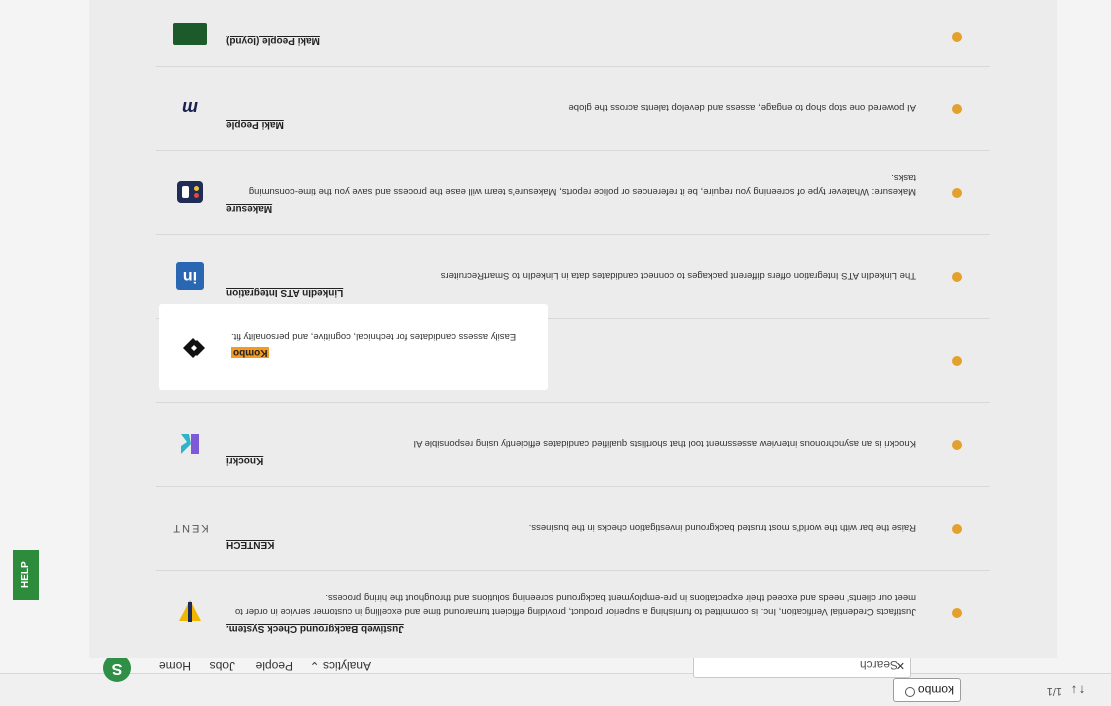 Image resolution: width=1111 pixels, height=706 pixels. What do you see at coordinates (315, 628) in the screenshot?
I see `row-title: Justiweb Background Check System.` at bounding box center [315, 628].